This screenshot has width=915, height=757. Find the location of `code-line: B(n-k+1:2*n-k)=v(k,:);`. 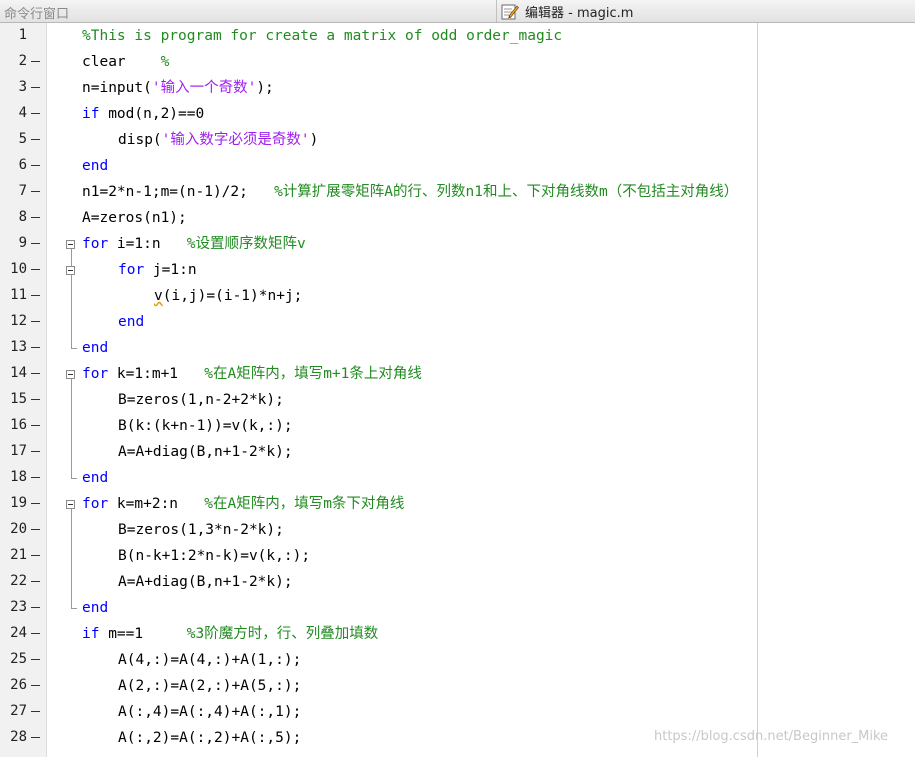

code-line: B(n-k+1:2*n-k)=v(k,:); is located at coordinates (214, 556).